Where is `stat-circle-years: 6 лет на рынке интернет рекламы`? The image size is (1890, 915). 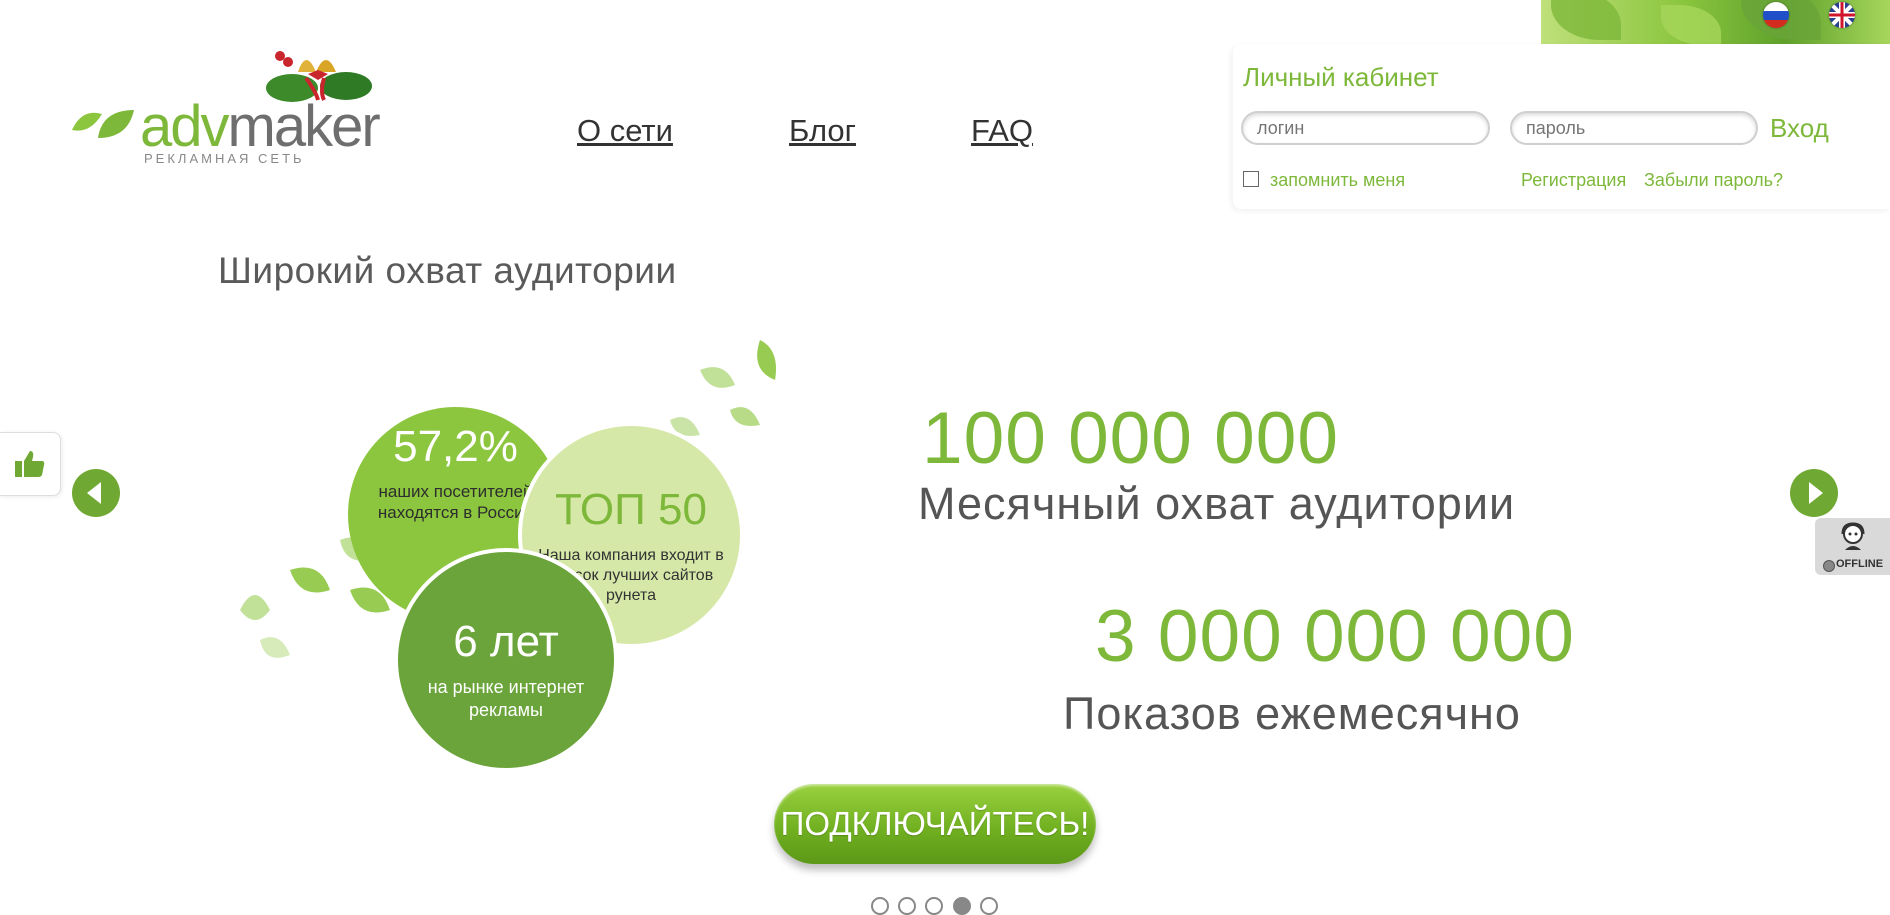
stat-circle-years: 6 лет на рынке интернет рекламы is located at coordinates (506, 660).